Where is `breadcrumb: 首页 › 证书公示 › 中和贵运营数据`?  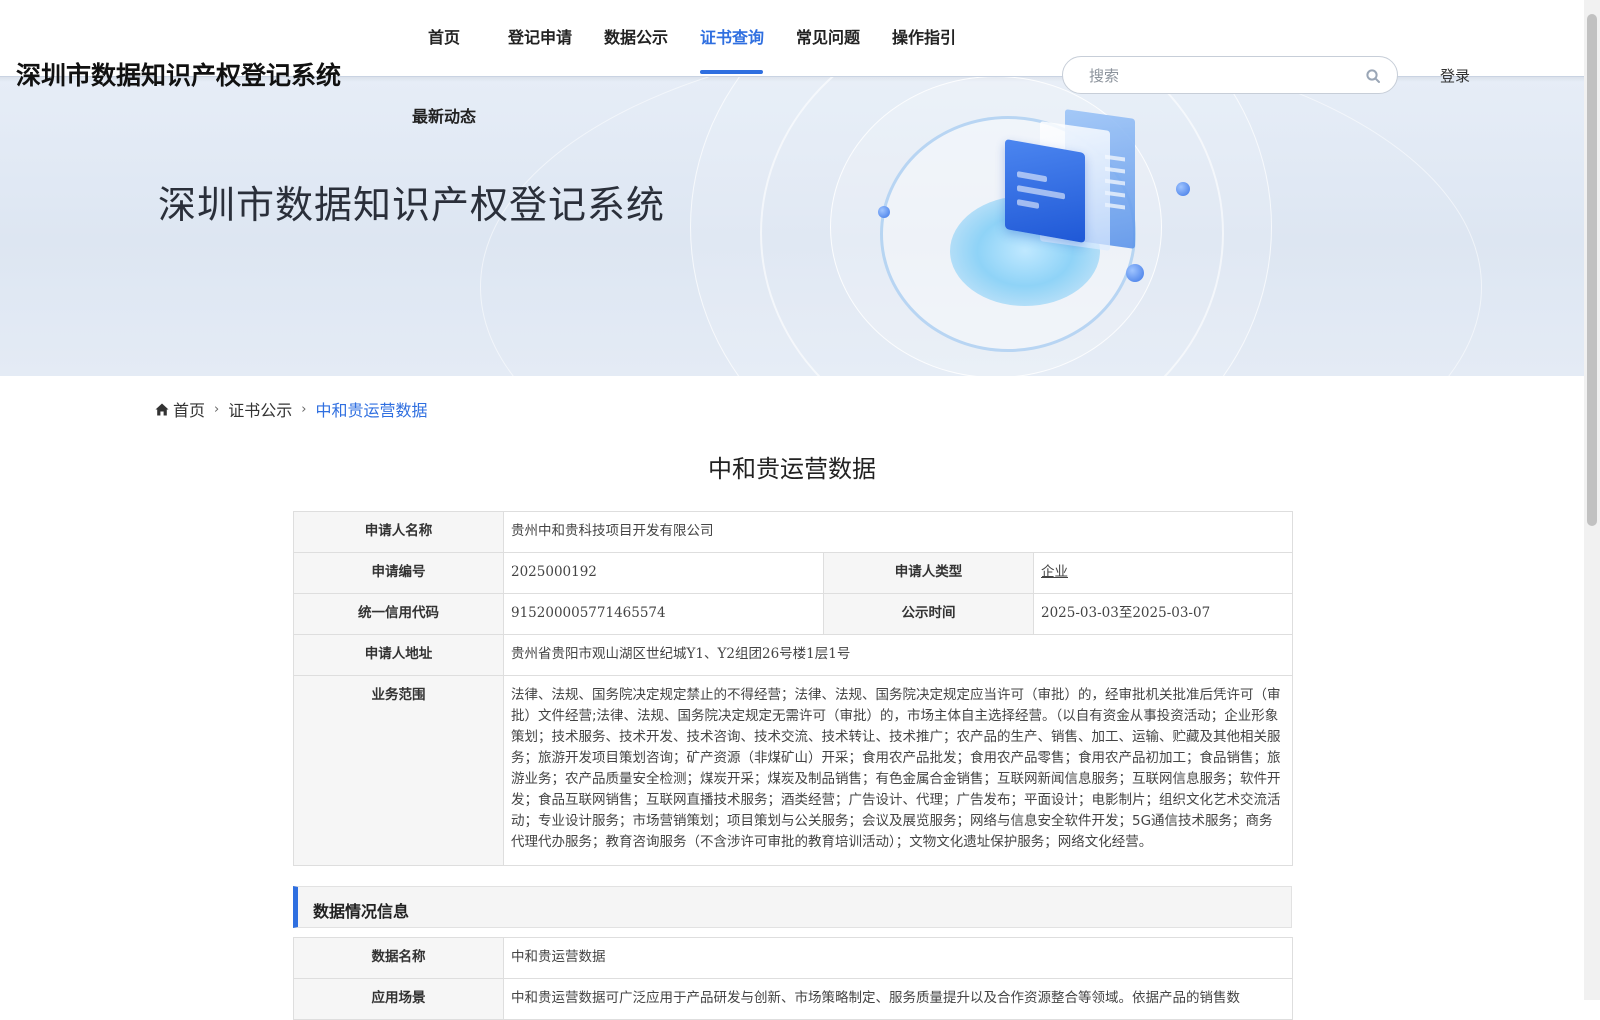
breadcrumb: 首页 › 证书公示 › 中和贵运营数据 is located at coordinates (291, 409).